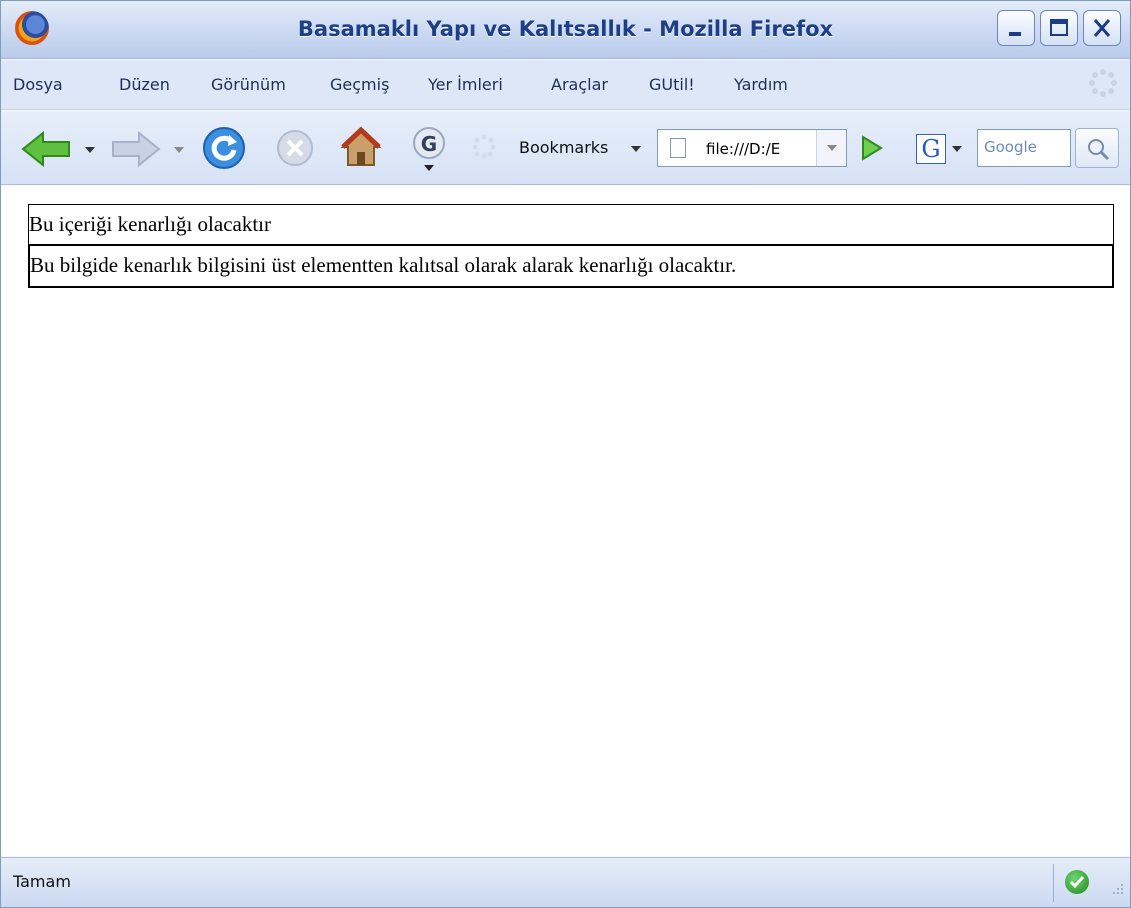  I want to click on outer-box-text: Bu içeriği kenarlığı olacaktır, so click(150, 224).